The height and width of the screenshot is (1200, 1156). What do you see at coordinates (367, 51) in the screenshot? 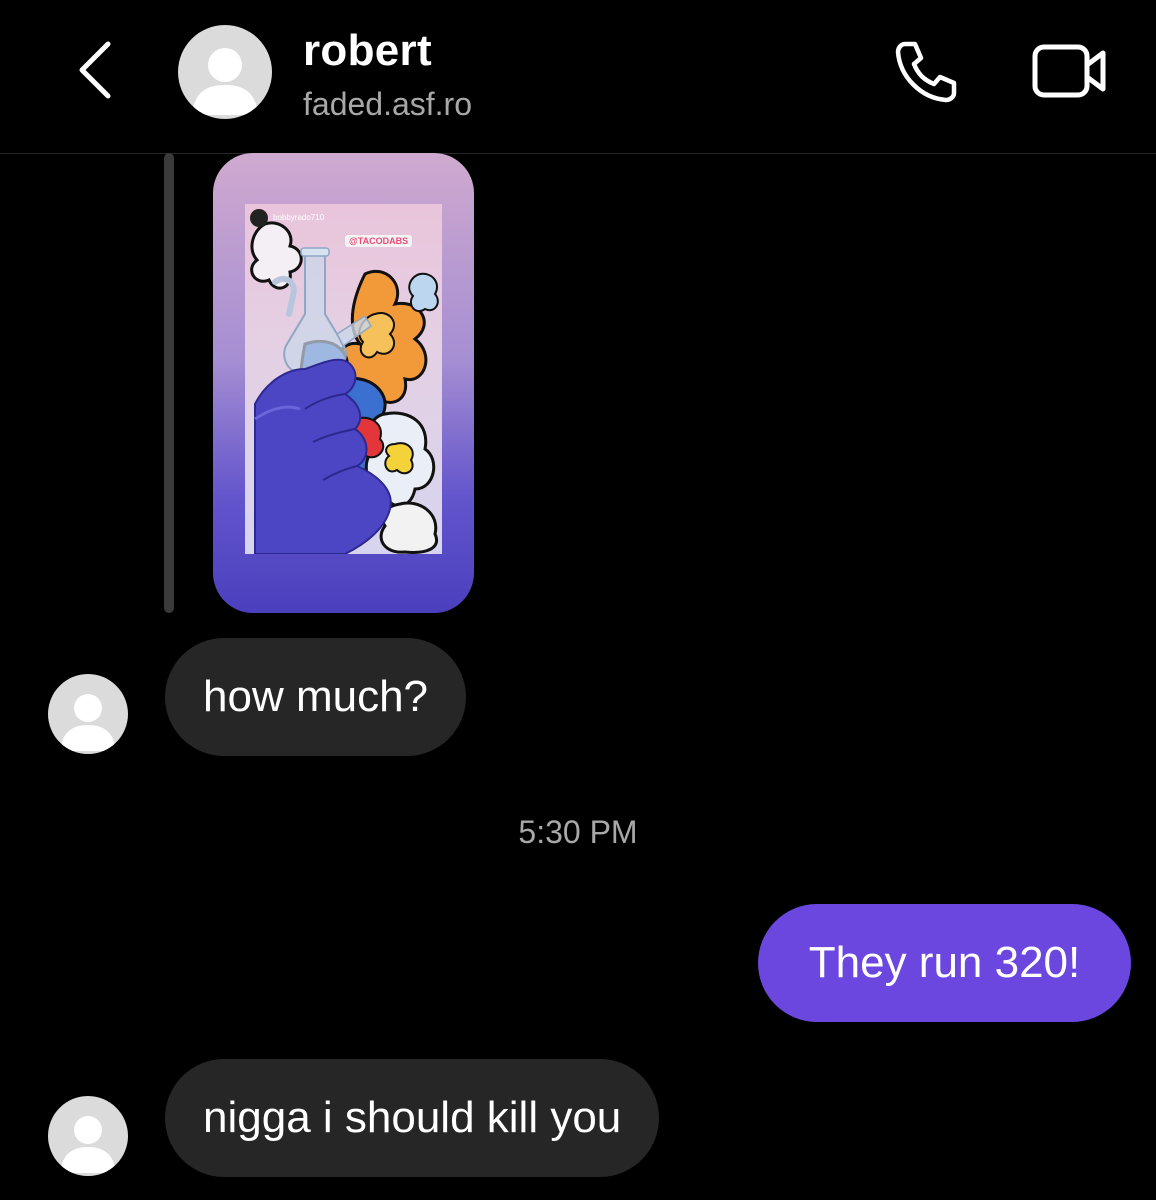
I see `contact-name: robert` at bounding box center [367, 51].